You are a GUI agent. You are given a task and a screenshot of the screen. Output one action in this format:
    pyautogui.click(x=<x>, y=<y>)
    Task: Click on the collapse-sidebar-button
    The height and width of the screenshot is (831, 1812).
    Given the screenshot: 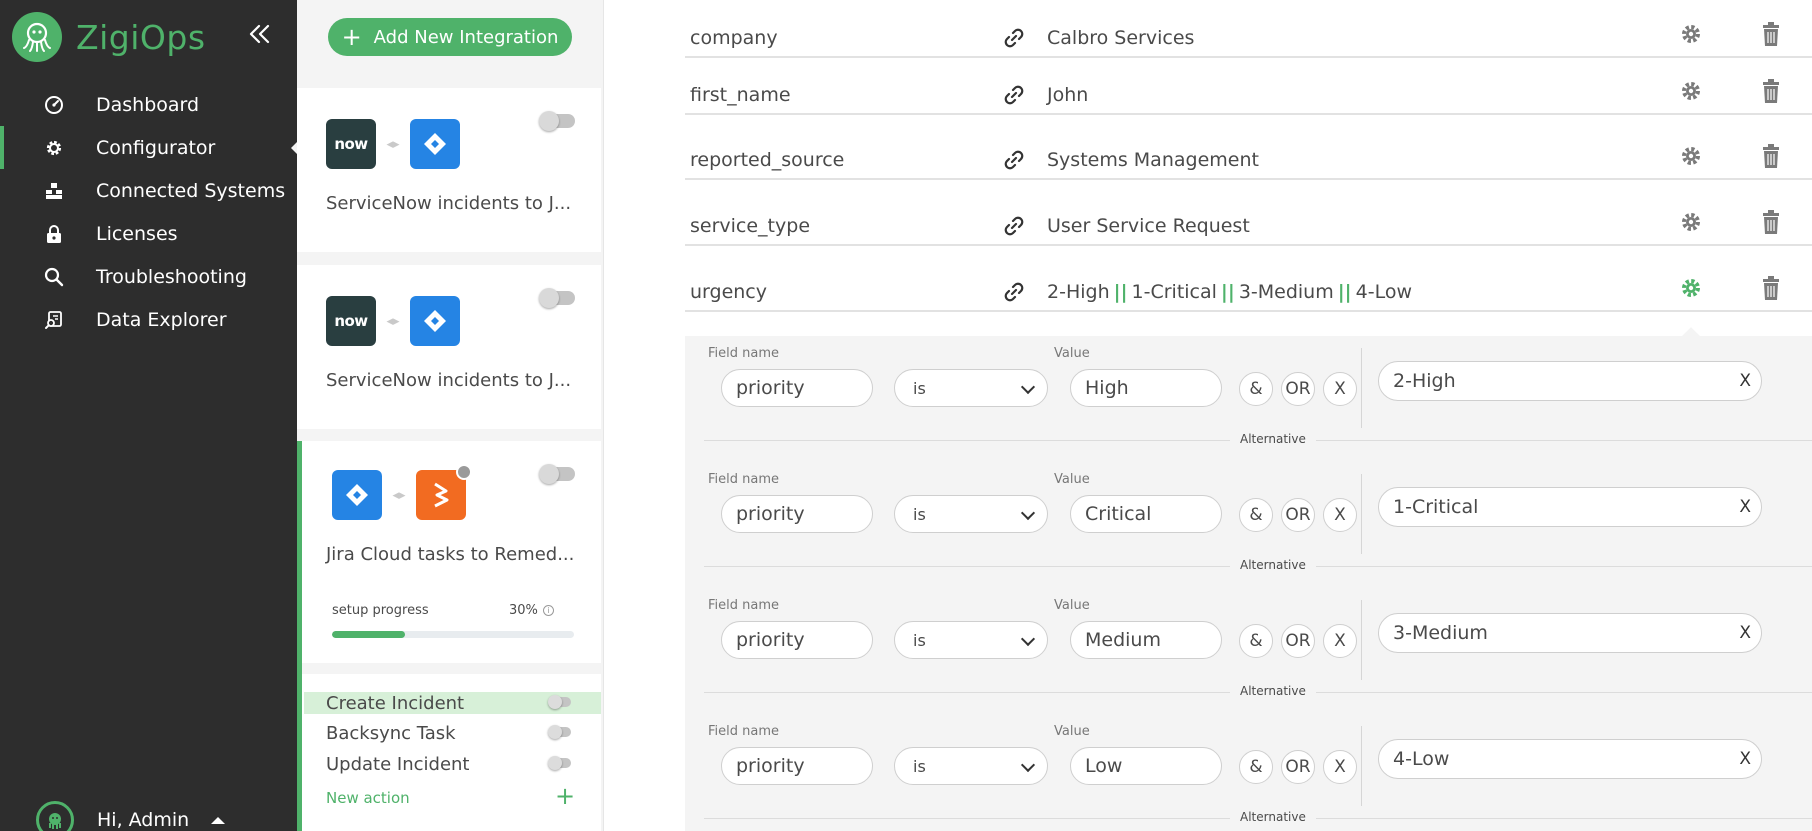 What is the action you would take?
    pyautogui.click(x=260, y=34)
    